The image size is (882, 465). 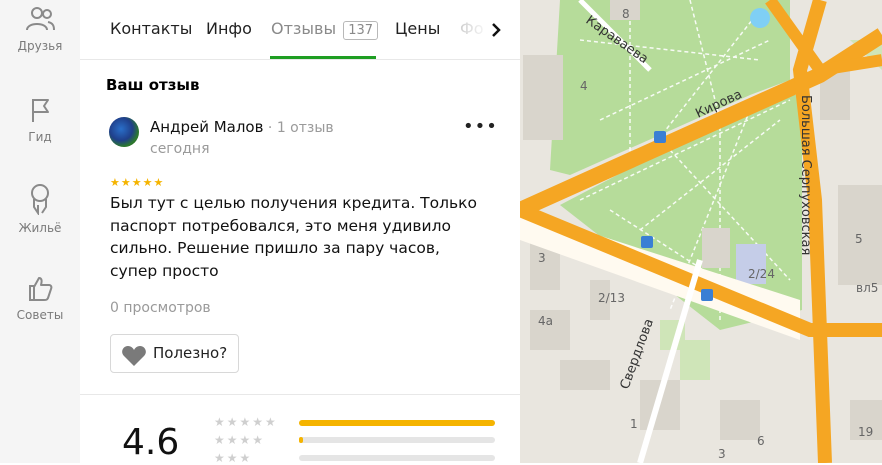 I want to click on review-date: сегодня, so click(x=180, y=149).